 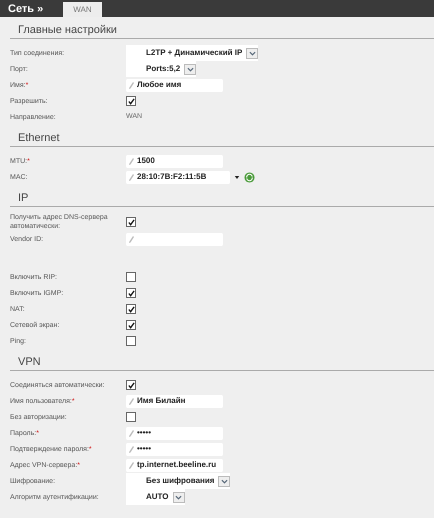 What do you see at coordinates (192, 53) in the screenshot?
I see `dropdown: L2TP + Динамический IP` at bounding box center [192, 53].